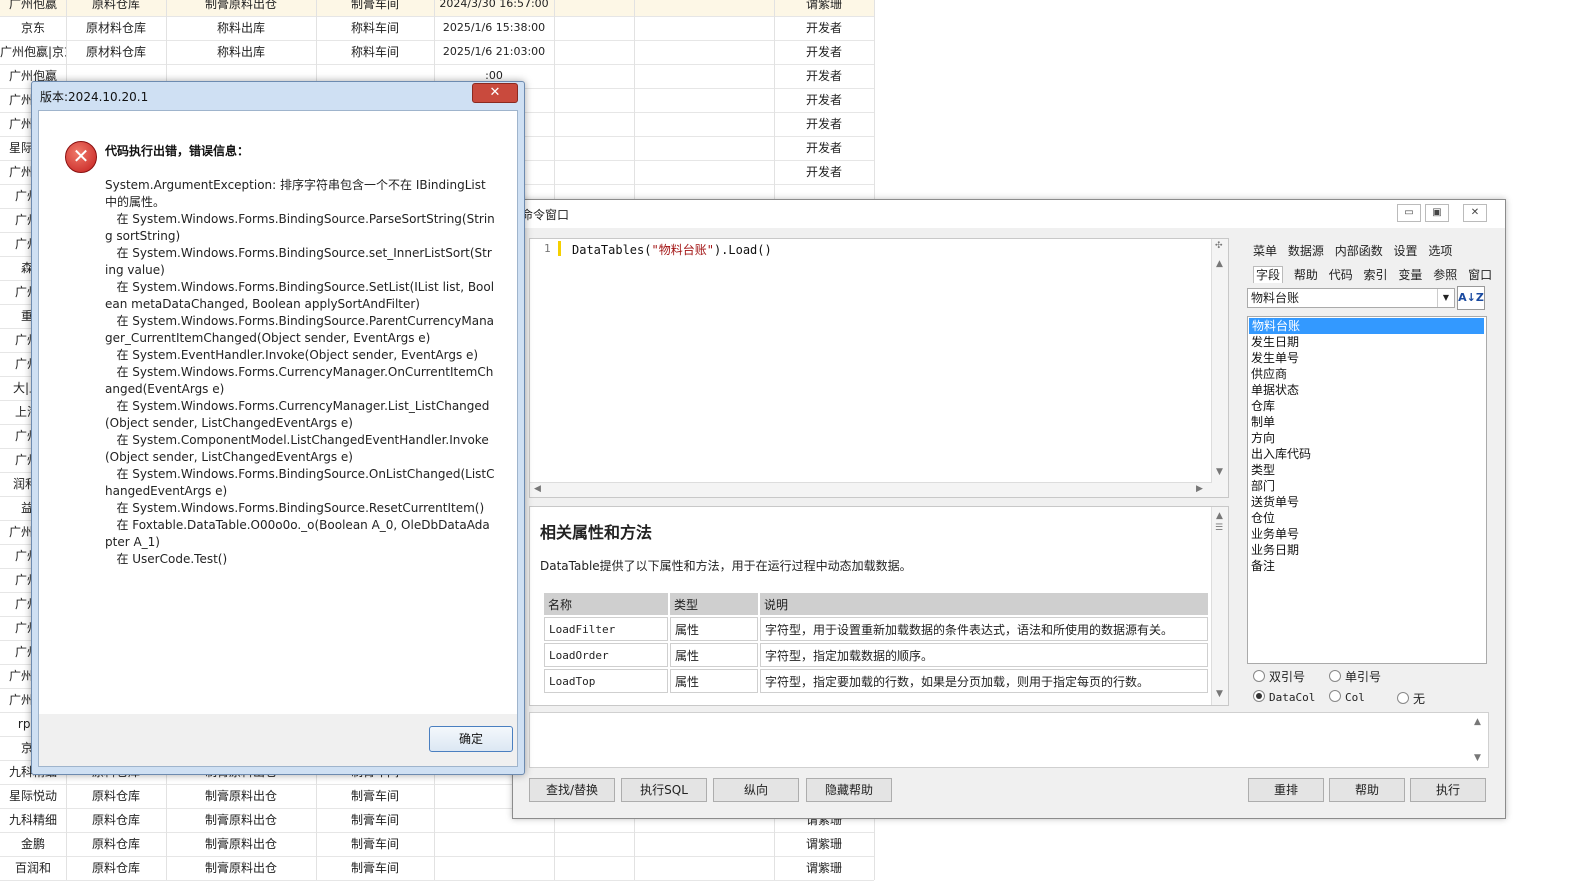 The image size is (1574, 888). What do you see at coordinates (664, 790) in the screenshot?
I see `execute-sql-button: 执行SQL` at bounding box center [664, 790].